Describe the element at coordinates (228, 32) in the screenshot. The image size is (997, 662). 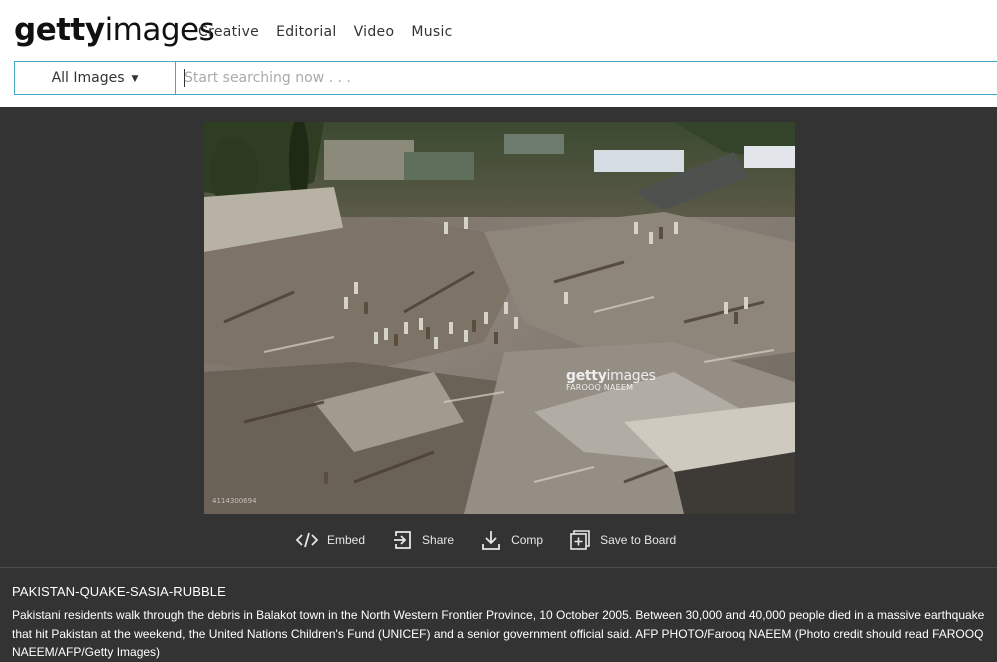
I see `nav-creative: Creative` at that location.